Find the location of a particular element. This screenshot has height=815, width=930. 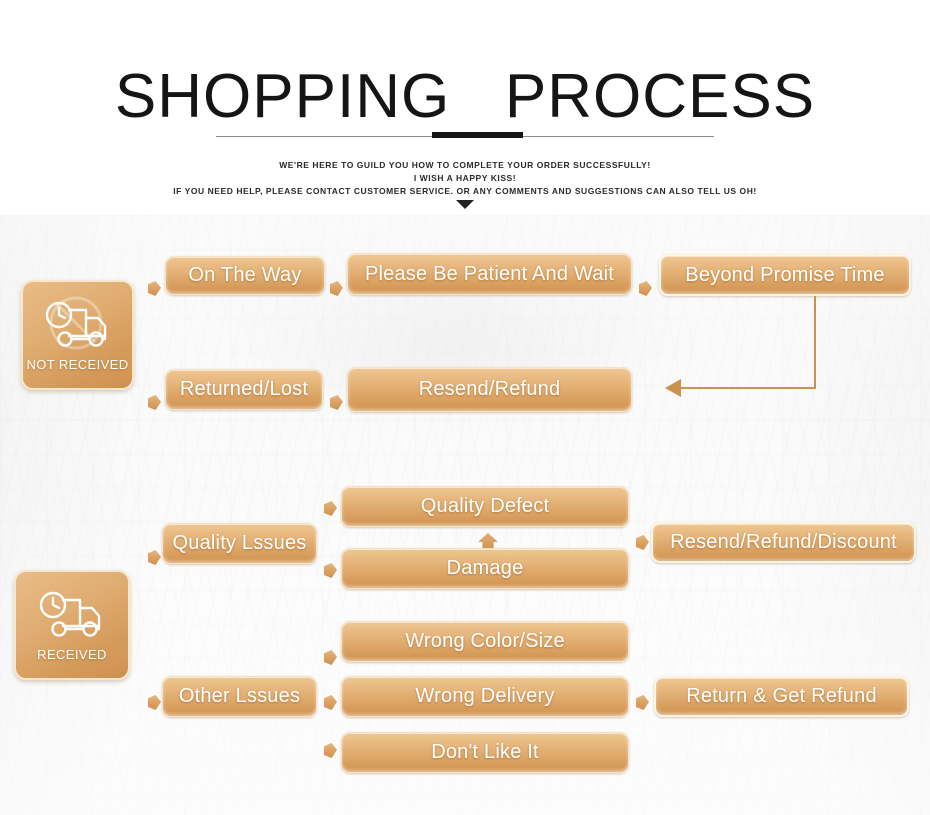

flow-node-wrong-color-size: Wrong Color/Size is located at coordinates (485, 641).